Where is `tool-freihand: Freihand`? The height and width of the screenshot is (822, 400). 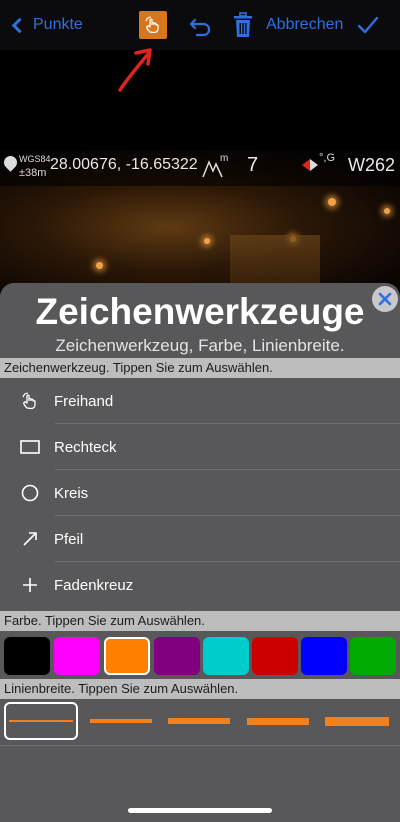 tool-freihand: Freihand is located at coordinates (200, 401).